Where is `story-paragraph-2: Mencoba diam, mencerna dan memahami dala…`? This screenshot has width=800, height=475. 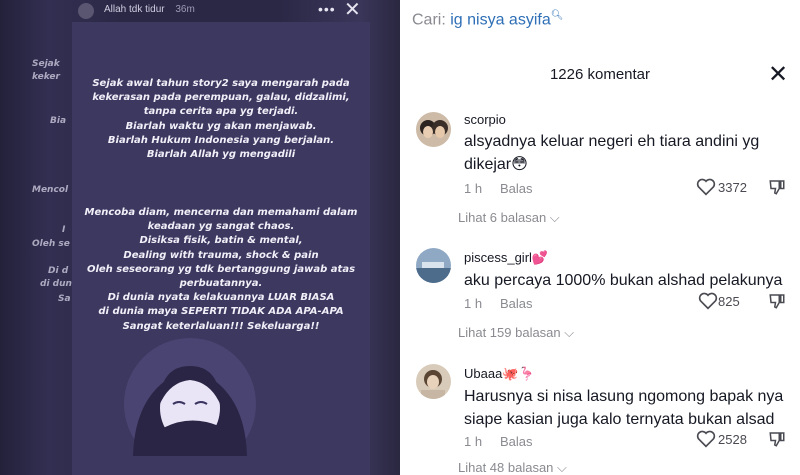
story-paragraph-2: Mencoba diam, mencerna dan memahami dala… is located at coordinates (221, 270).